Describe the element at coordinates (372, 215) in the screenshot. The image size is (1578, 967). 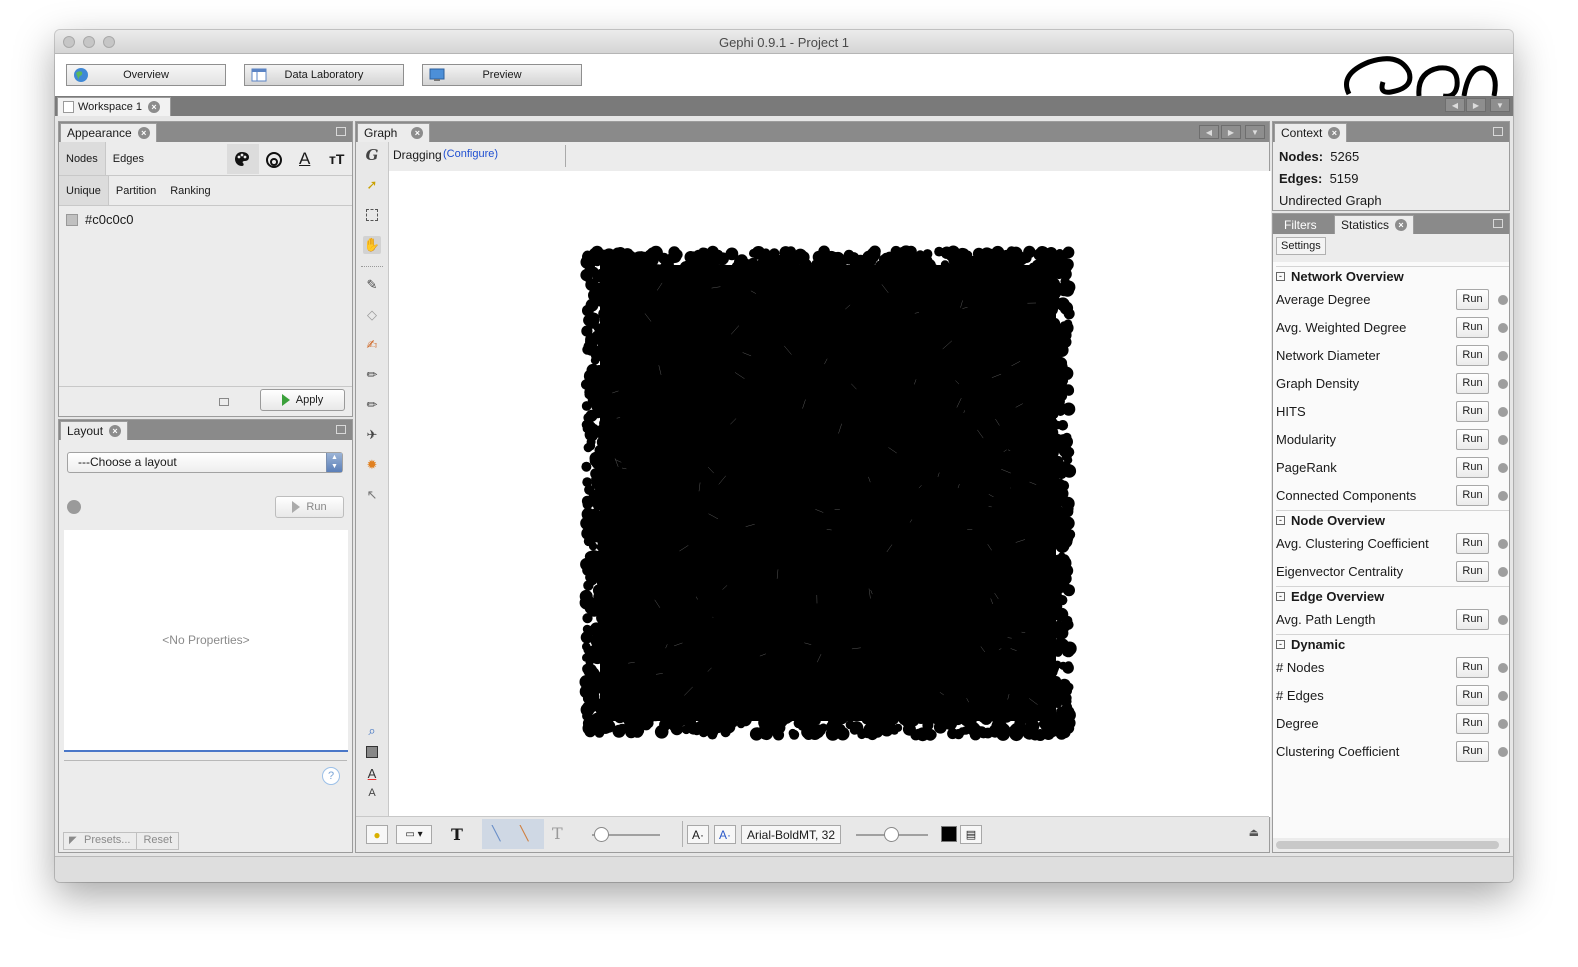
I see `rectangle-select-icon` at that location.